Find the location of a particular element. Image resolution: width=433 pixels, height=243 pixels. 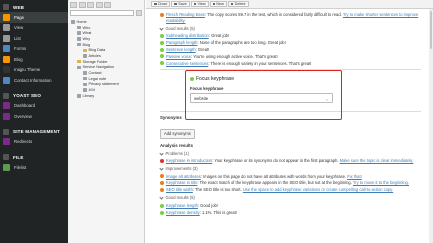

divider is located at coordinates (290, 111).